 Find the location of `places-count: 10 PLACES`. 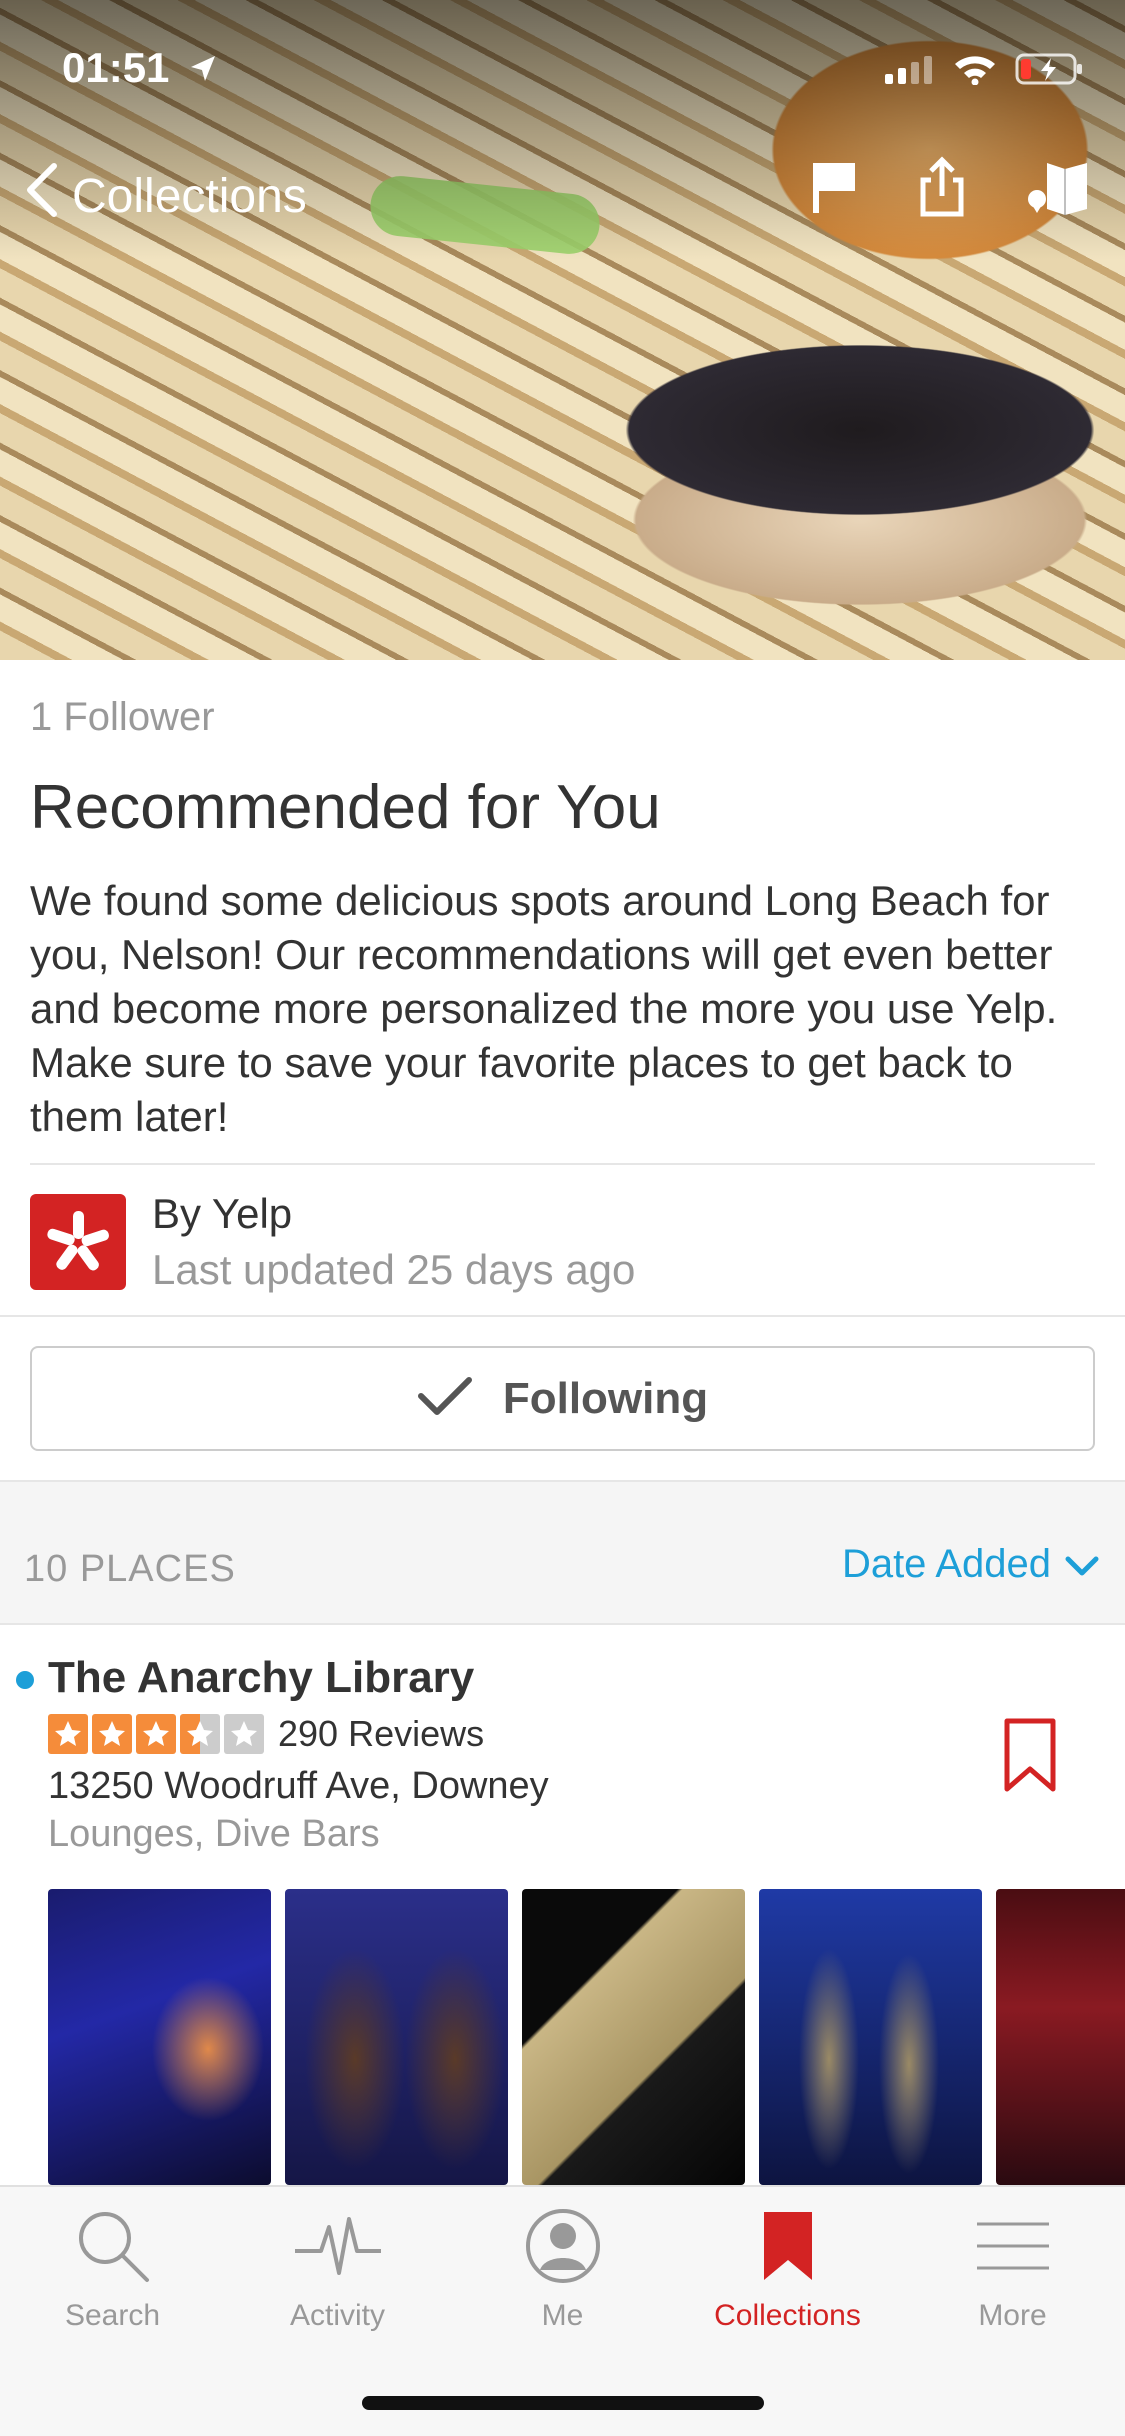

places-count: 10 PLACES is located at coordinates (130, 1569).